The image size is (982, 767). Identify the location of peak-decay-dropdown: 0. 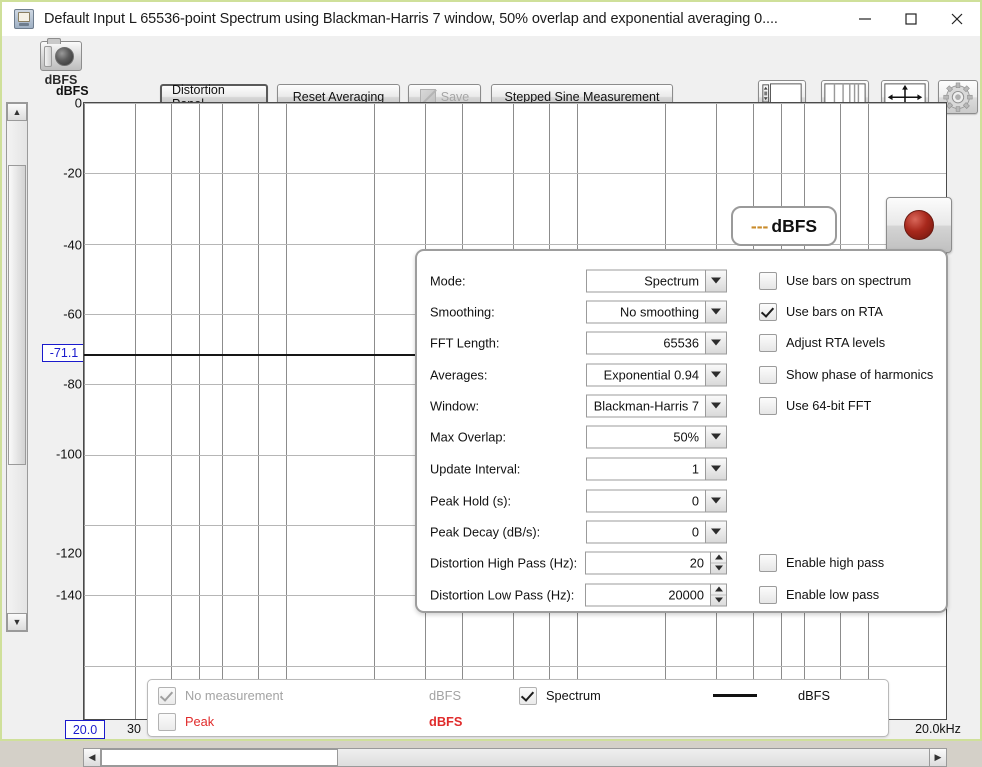
(656, 532).